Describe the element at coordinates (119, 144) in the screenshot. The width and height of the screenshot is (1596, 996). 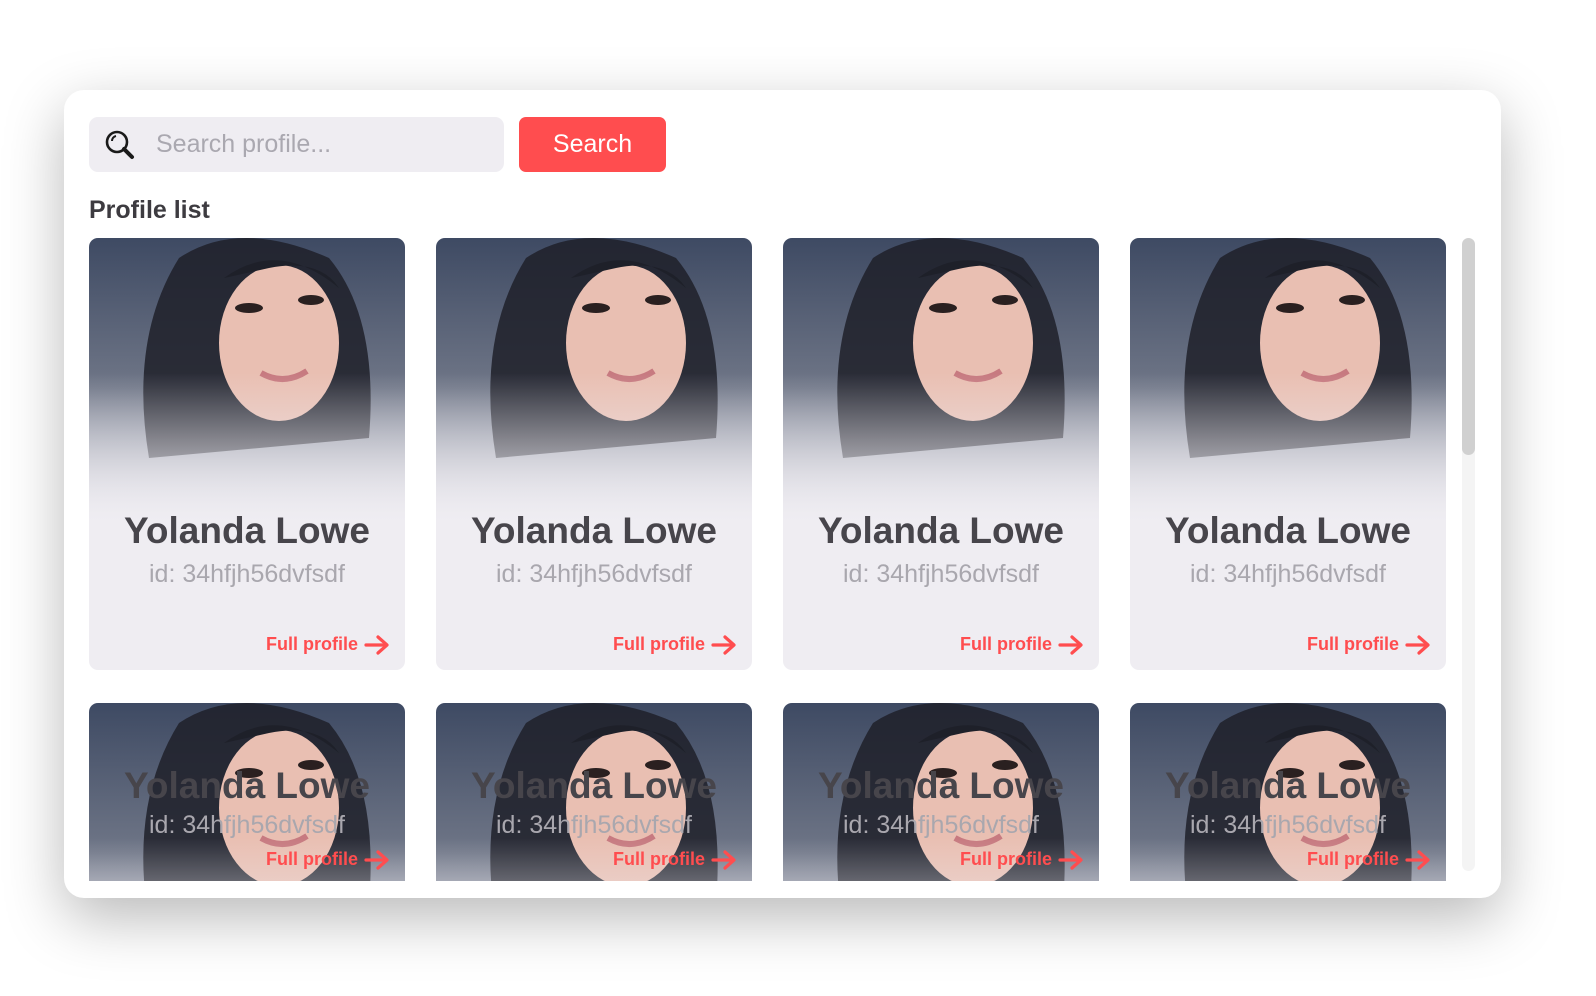
I see `search-icon` at that location.